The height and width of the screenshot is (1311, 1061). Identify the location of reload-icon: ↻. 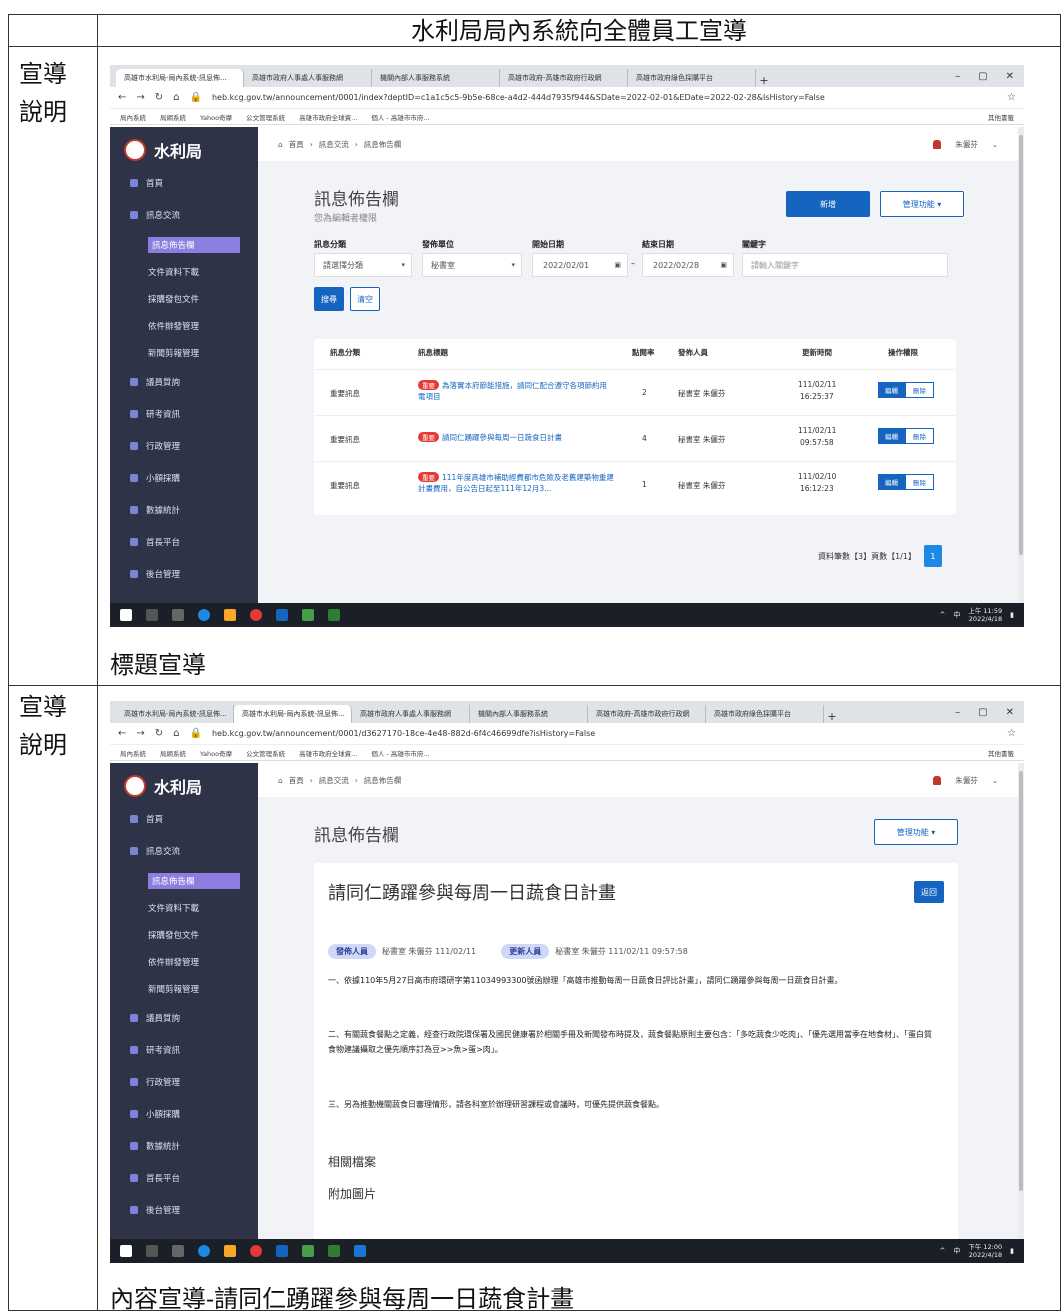
(159, 97).